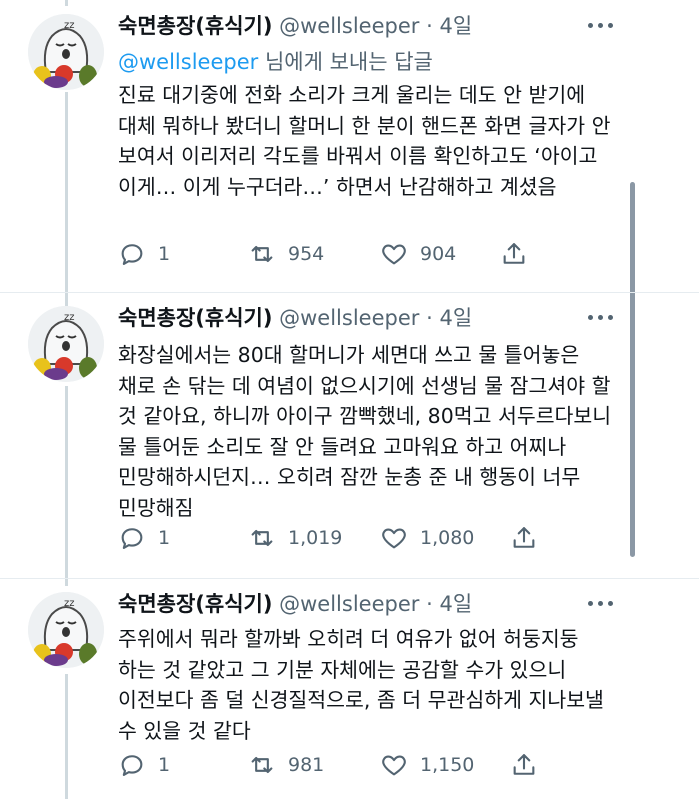 The width and height of the screenshot is (699, 799). What do you see at coordinates (438, 254) in the screenshot?
I see `like-count: 904` at bounding box center [438, 254].